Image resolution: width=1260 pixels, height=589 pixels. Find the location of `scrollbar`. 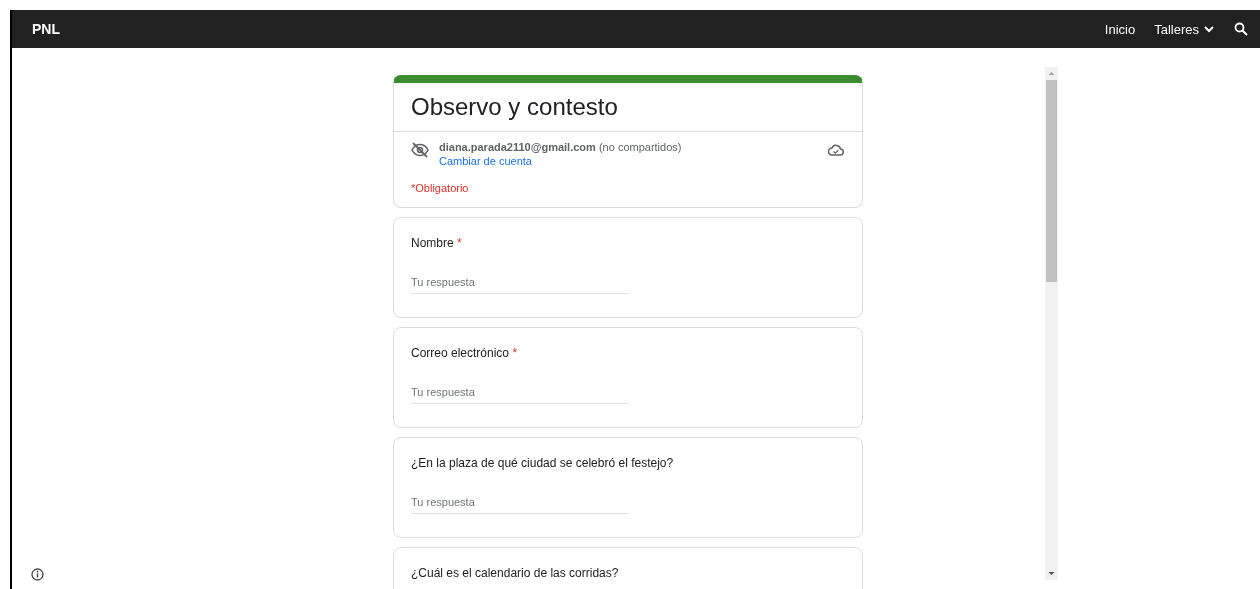

scrollbar is located at coordinates (1051, 323).